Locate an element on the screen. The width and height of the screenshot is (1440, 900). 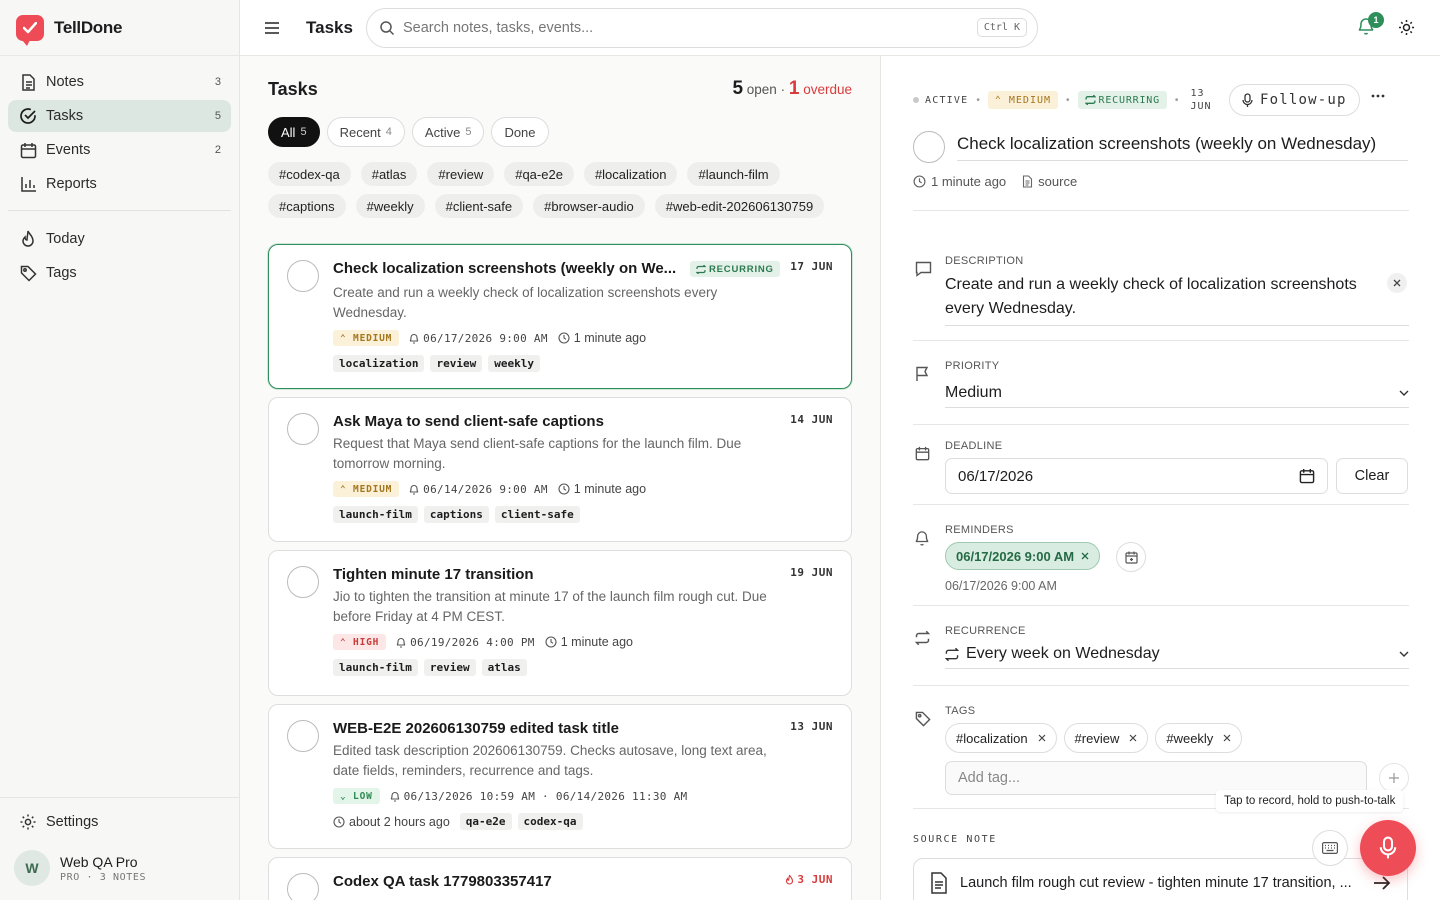
sidebar-item-label: Notes is located at coordinates (65, 82).